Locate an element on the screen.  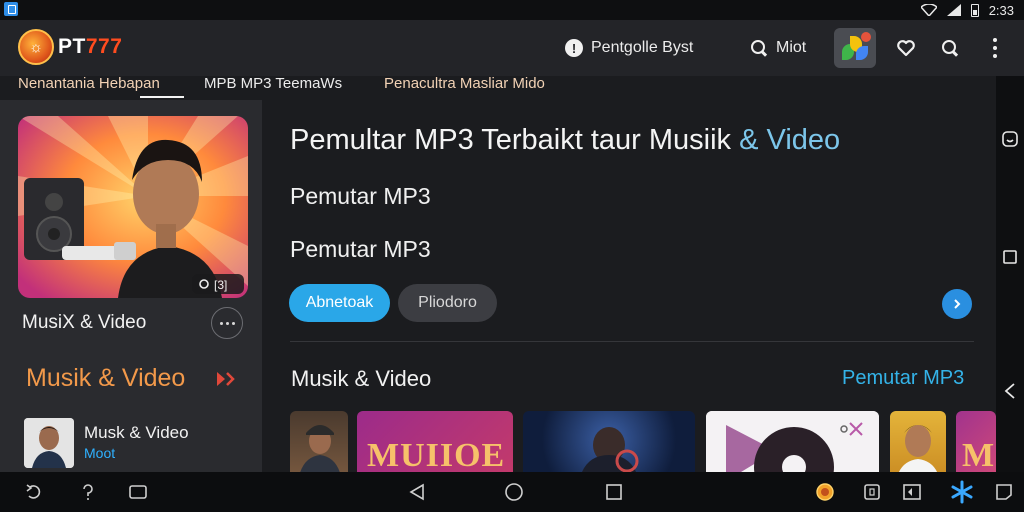
status-time: 2:33 is located at coordinates (1001, 10).